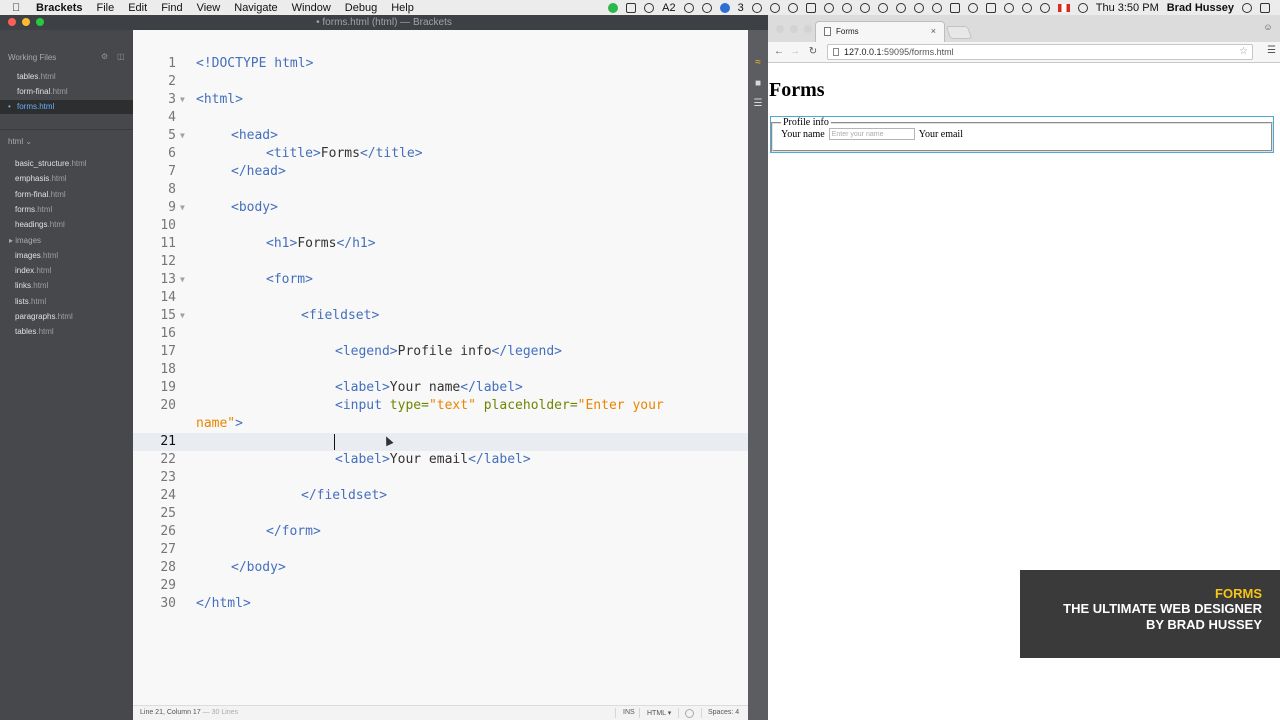 Image resolution: width=1280 pixels, height=720 pixels. I want to click on plus-icon, so click(756, 7).